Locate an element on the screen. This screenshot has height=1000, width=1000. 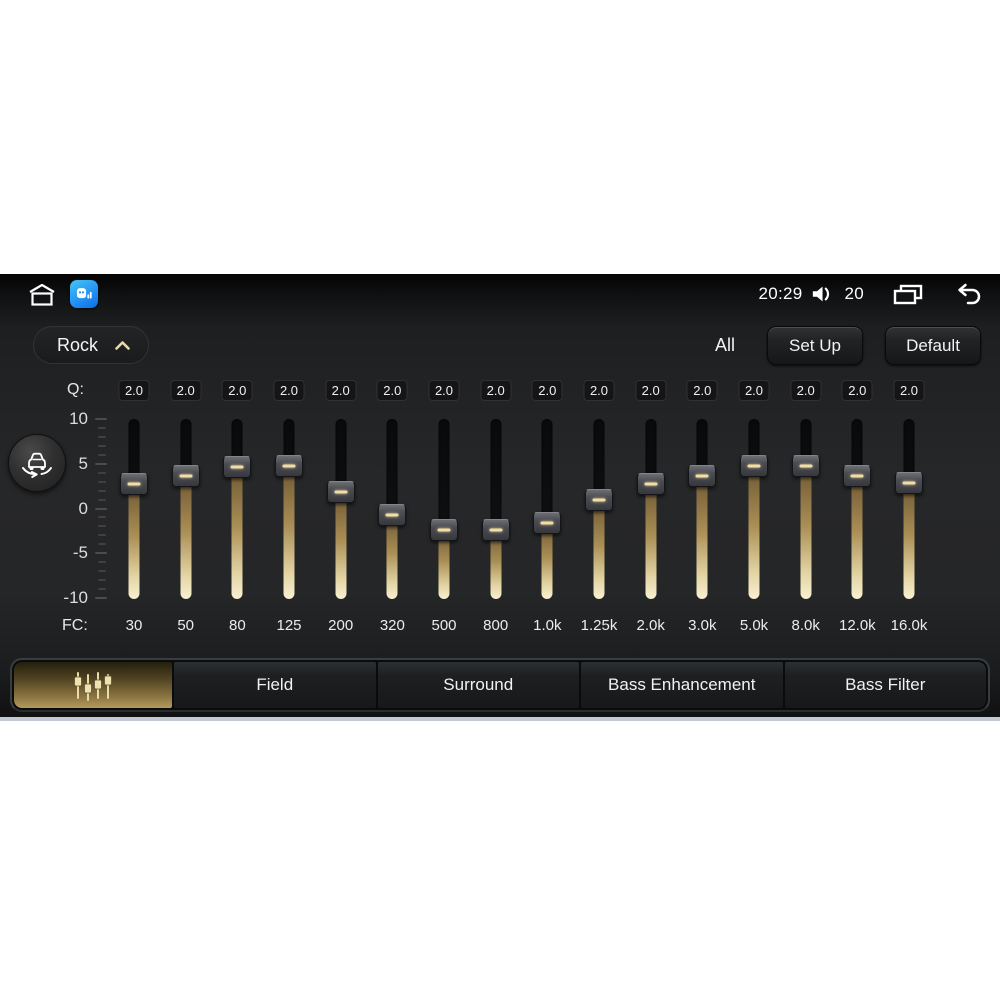
eq-band: 2.0 3.0k is located at coordinates (702, 495).